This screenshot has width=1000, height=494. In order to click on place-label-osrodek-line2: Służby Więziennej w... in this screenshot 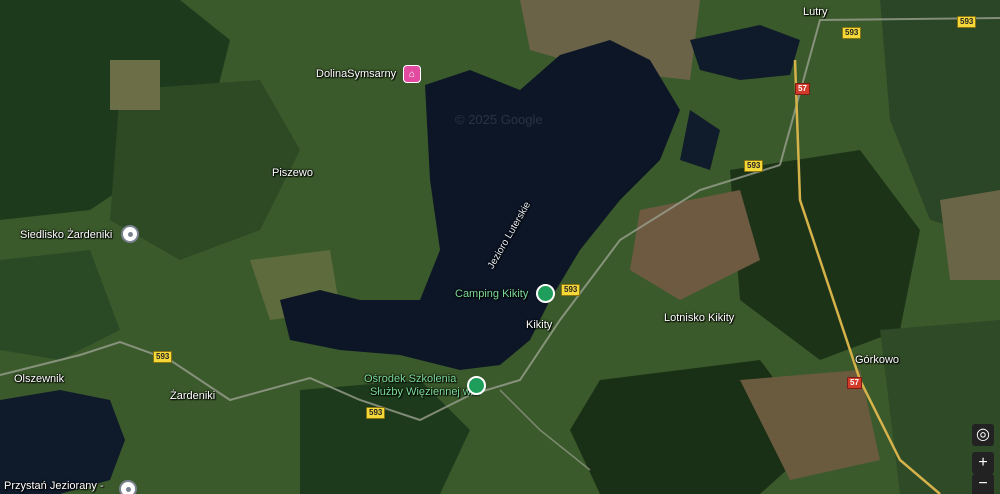, I will do `click(424, 392)`.